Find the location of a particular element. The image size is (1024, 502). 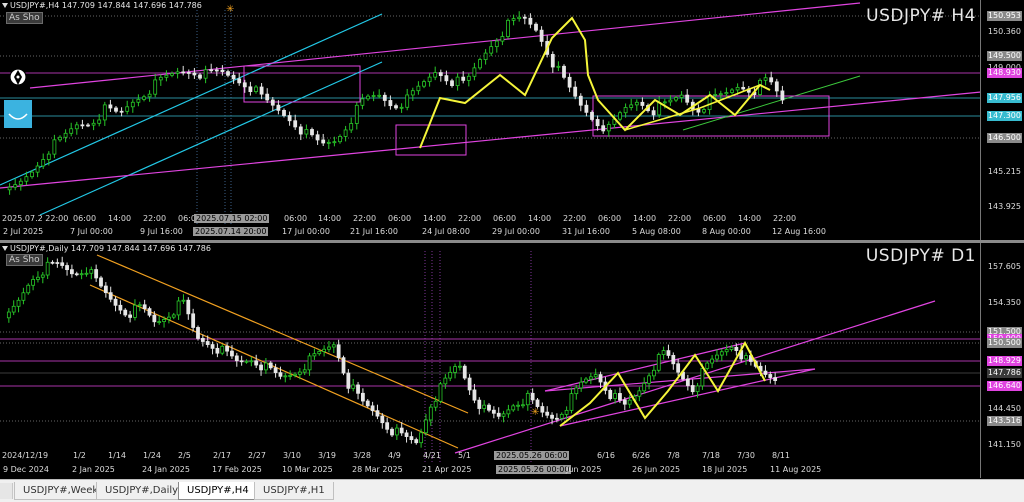

price-tick-label: 141.150 is located at coordinates (1004, 444).